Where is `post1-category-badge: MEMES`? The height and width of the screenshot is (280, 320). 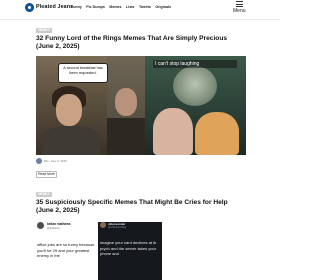 post1-category-badge: MEMES is located at coordinates (44, 30).